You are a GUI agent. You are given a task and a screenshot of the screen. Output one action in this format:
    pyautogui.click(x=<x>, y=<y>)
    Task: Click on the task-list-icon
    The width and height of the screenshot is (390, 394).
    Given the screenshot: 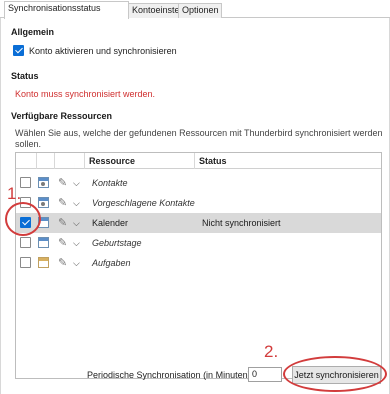 What is the action you would take?
    pyautogui.click(x=43, y=262)
    